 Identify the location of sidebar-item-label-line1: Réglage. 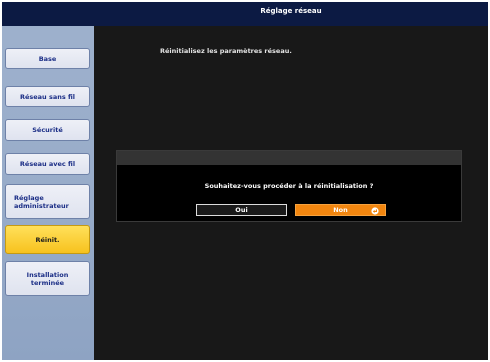
(29, 197).